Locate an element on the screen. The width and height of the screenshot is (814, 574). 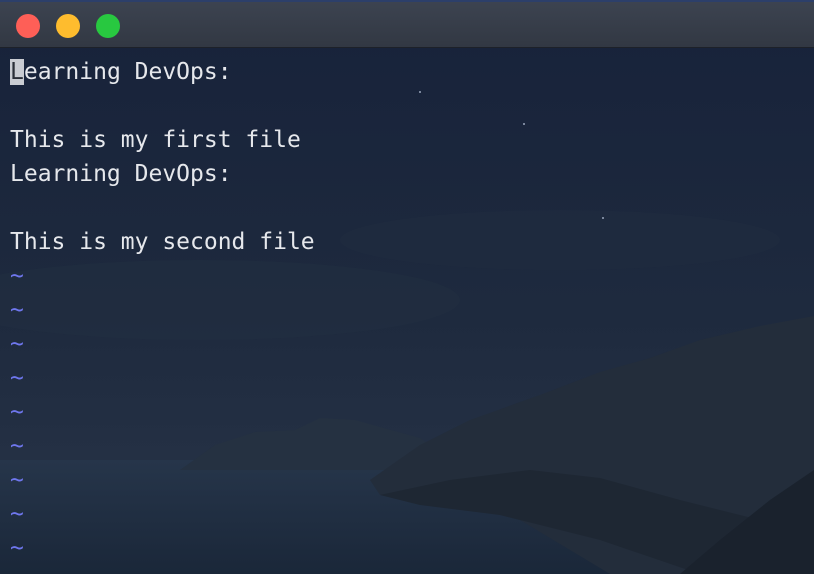
line-text: earning DevOps: is located at coordinates (127, 72).